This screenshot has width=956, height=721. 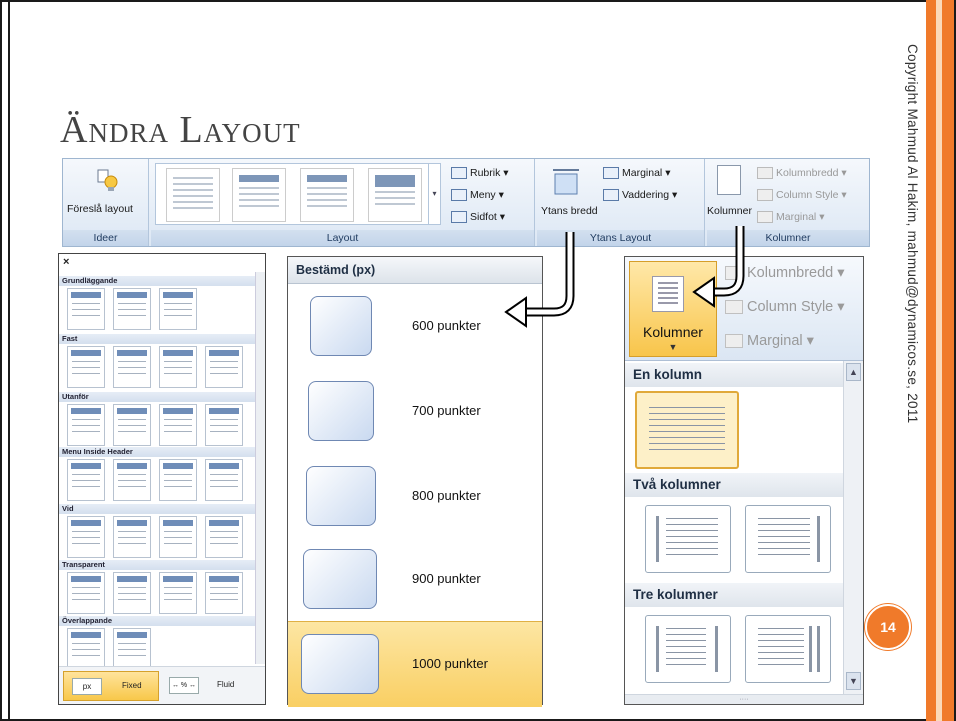 I want to click on column-style-ribbon-button: Column Style ▾, so click(x=802, y=195).